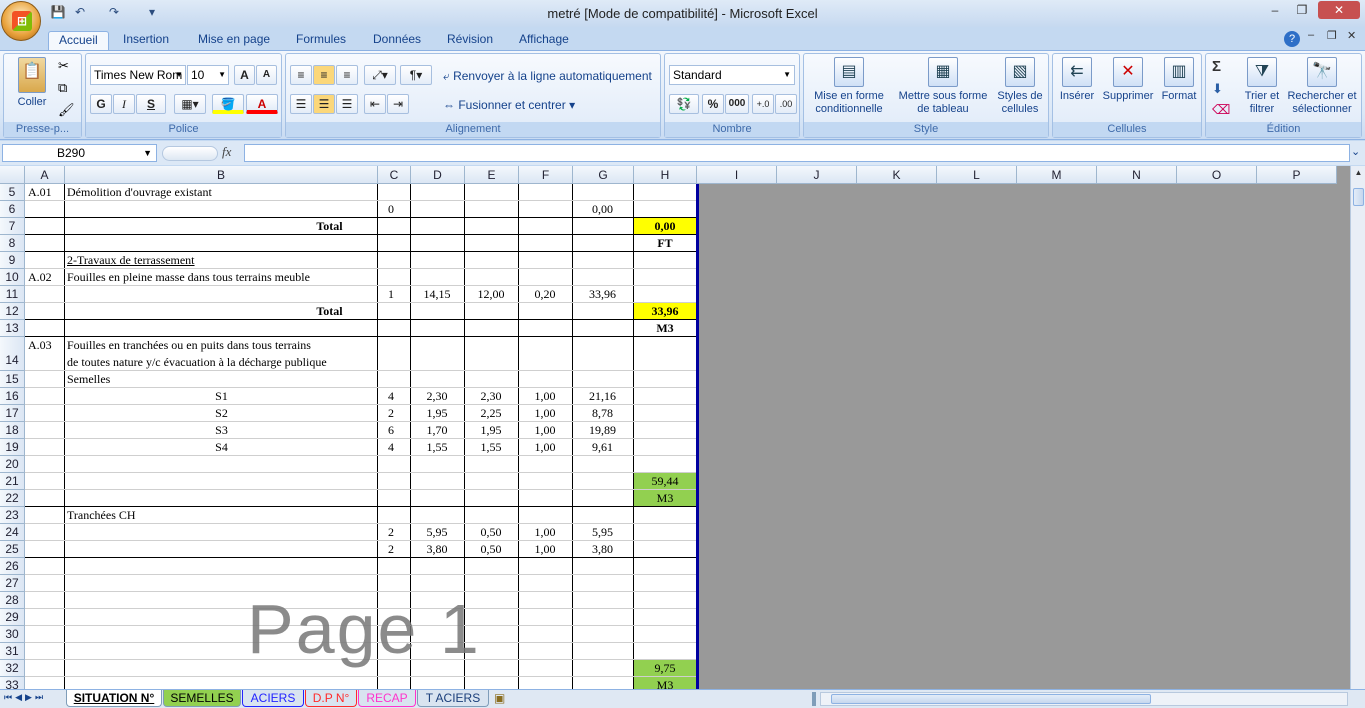 This screenshot has width=1365, height=708. I want to click on row-header-11: 11, so click(12, 294).